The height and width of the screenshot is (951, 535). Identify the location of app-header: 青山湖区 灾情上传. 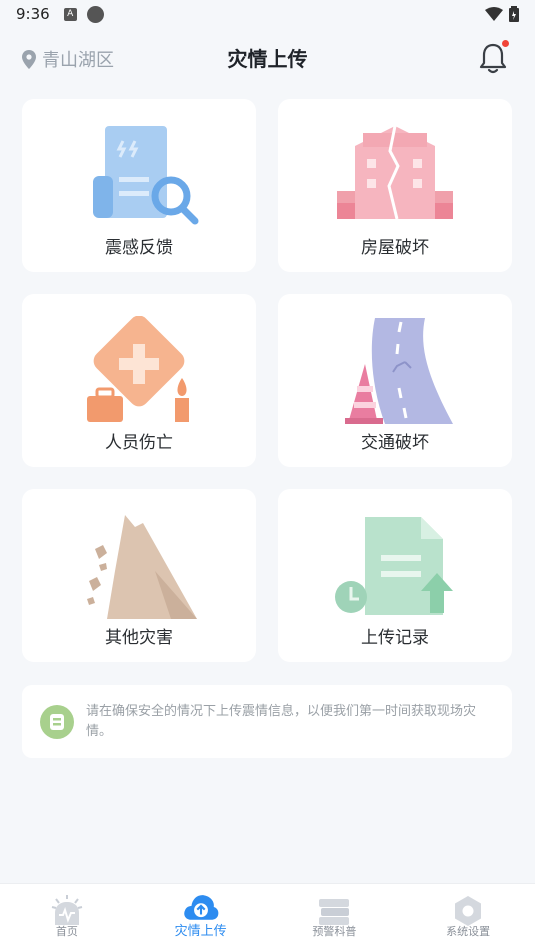
(267, 57).